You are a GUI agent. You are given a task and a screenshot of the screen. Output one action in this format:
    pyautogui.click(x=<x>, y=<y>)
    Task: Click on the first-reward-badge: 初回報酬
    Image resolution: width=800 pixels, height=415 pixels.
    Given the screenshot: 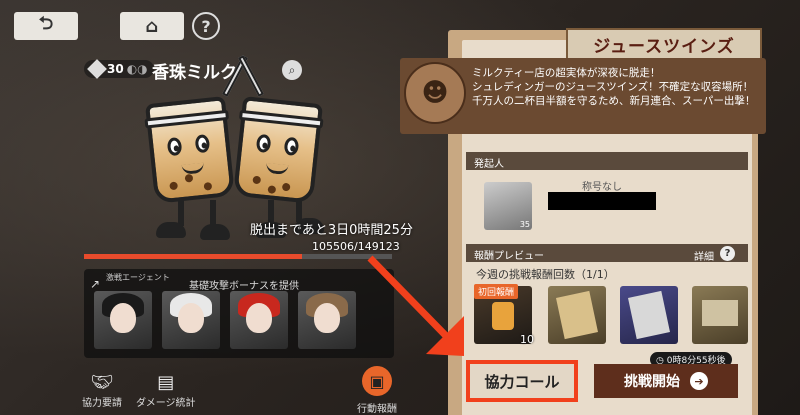 What is the action you would take?
    pyautogui.click(x=496, y=291)
    